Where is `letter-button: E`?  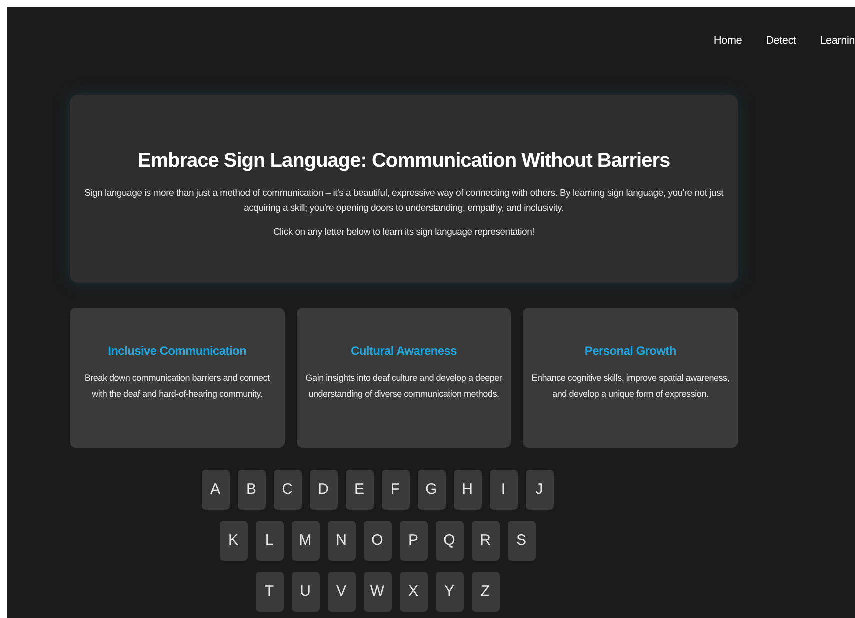 letter-button: E is located at coordinates (360, 490).